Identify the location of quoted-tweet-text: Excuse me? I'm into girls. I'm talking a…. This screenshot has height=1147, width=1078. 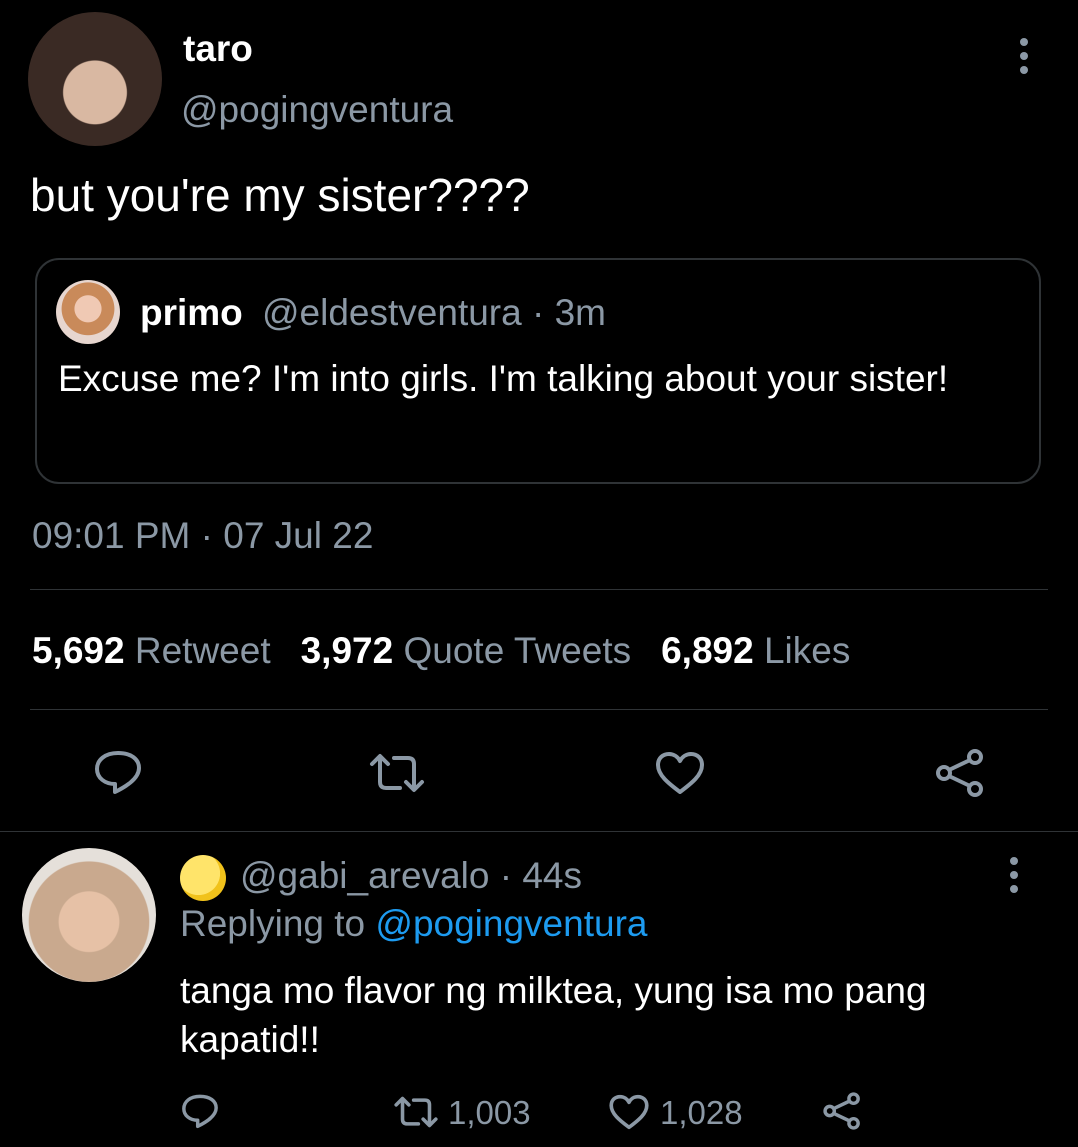
(503, 378).